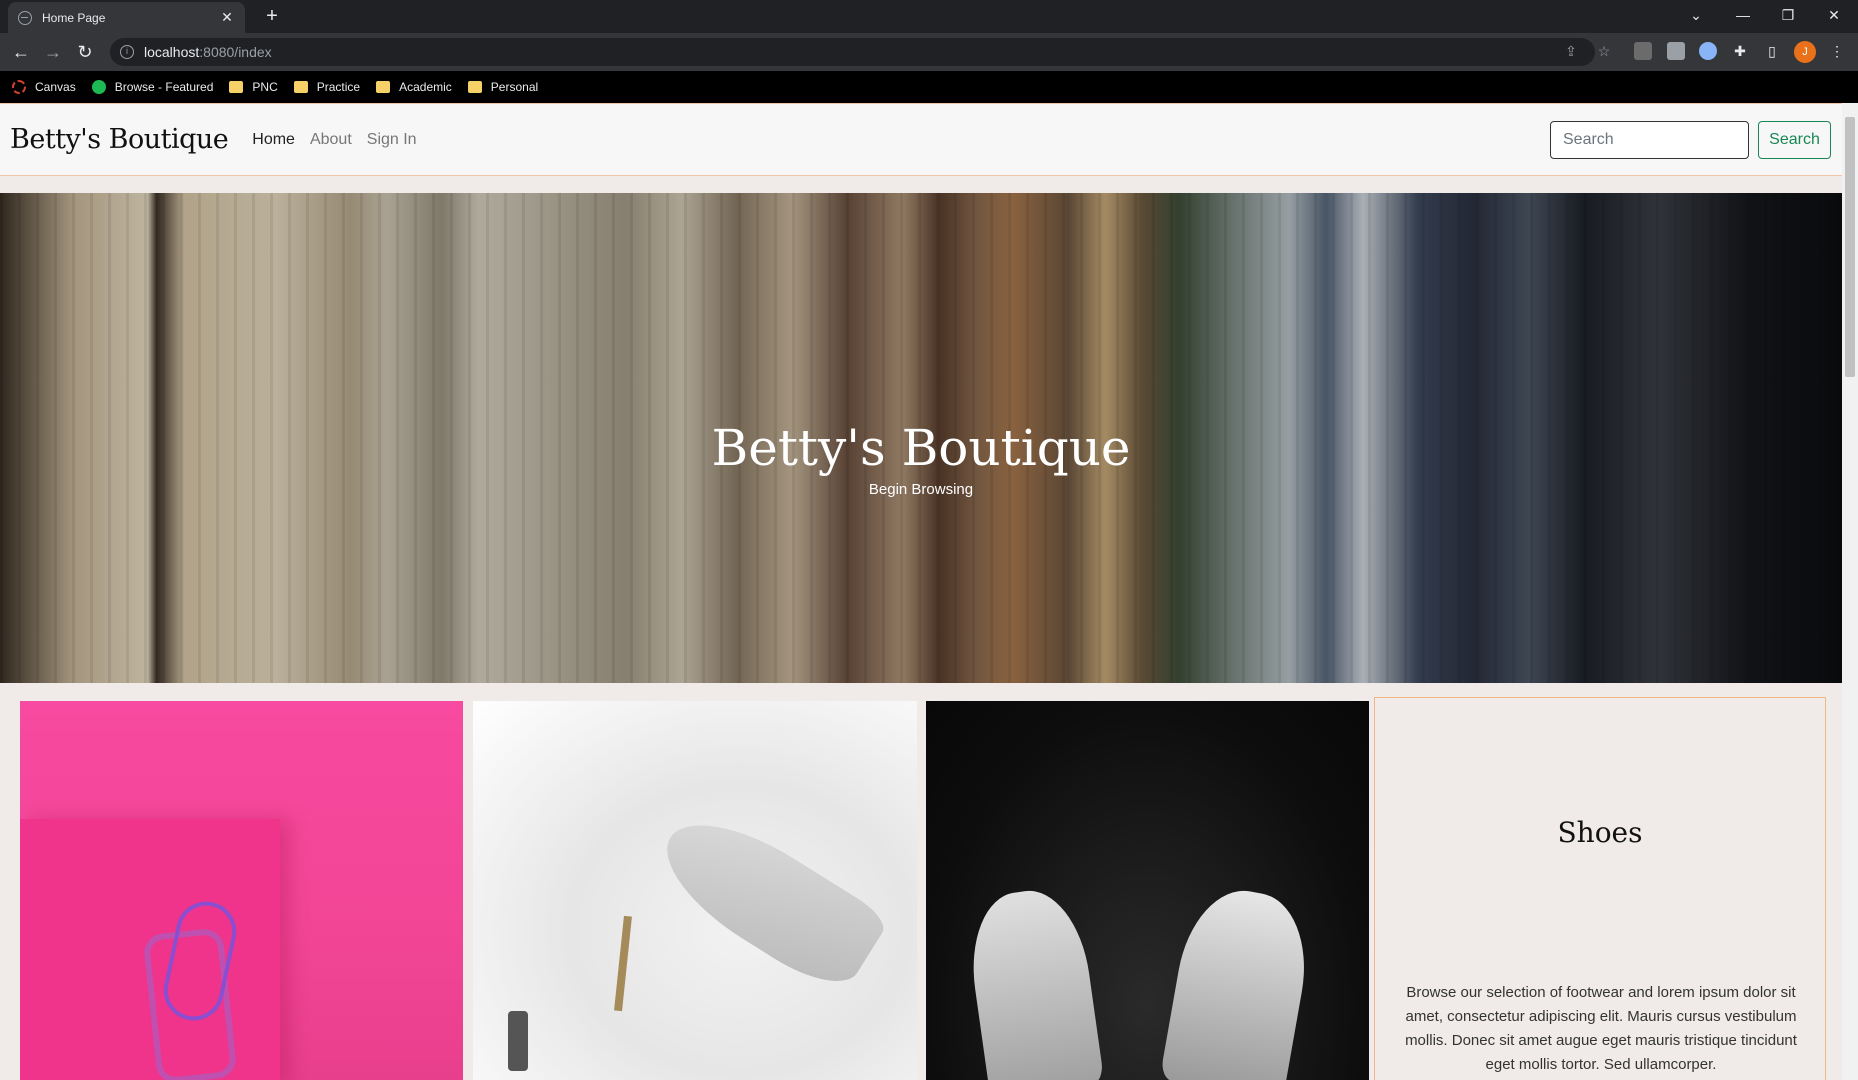 This screenshot has width=1858, height=1080. Describe the element at coordinates (164, 87) in the screenshot. I see `bookmark-label: Browse - Featured` at that location.